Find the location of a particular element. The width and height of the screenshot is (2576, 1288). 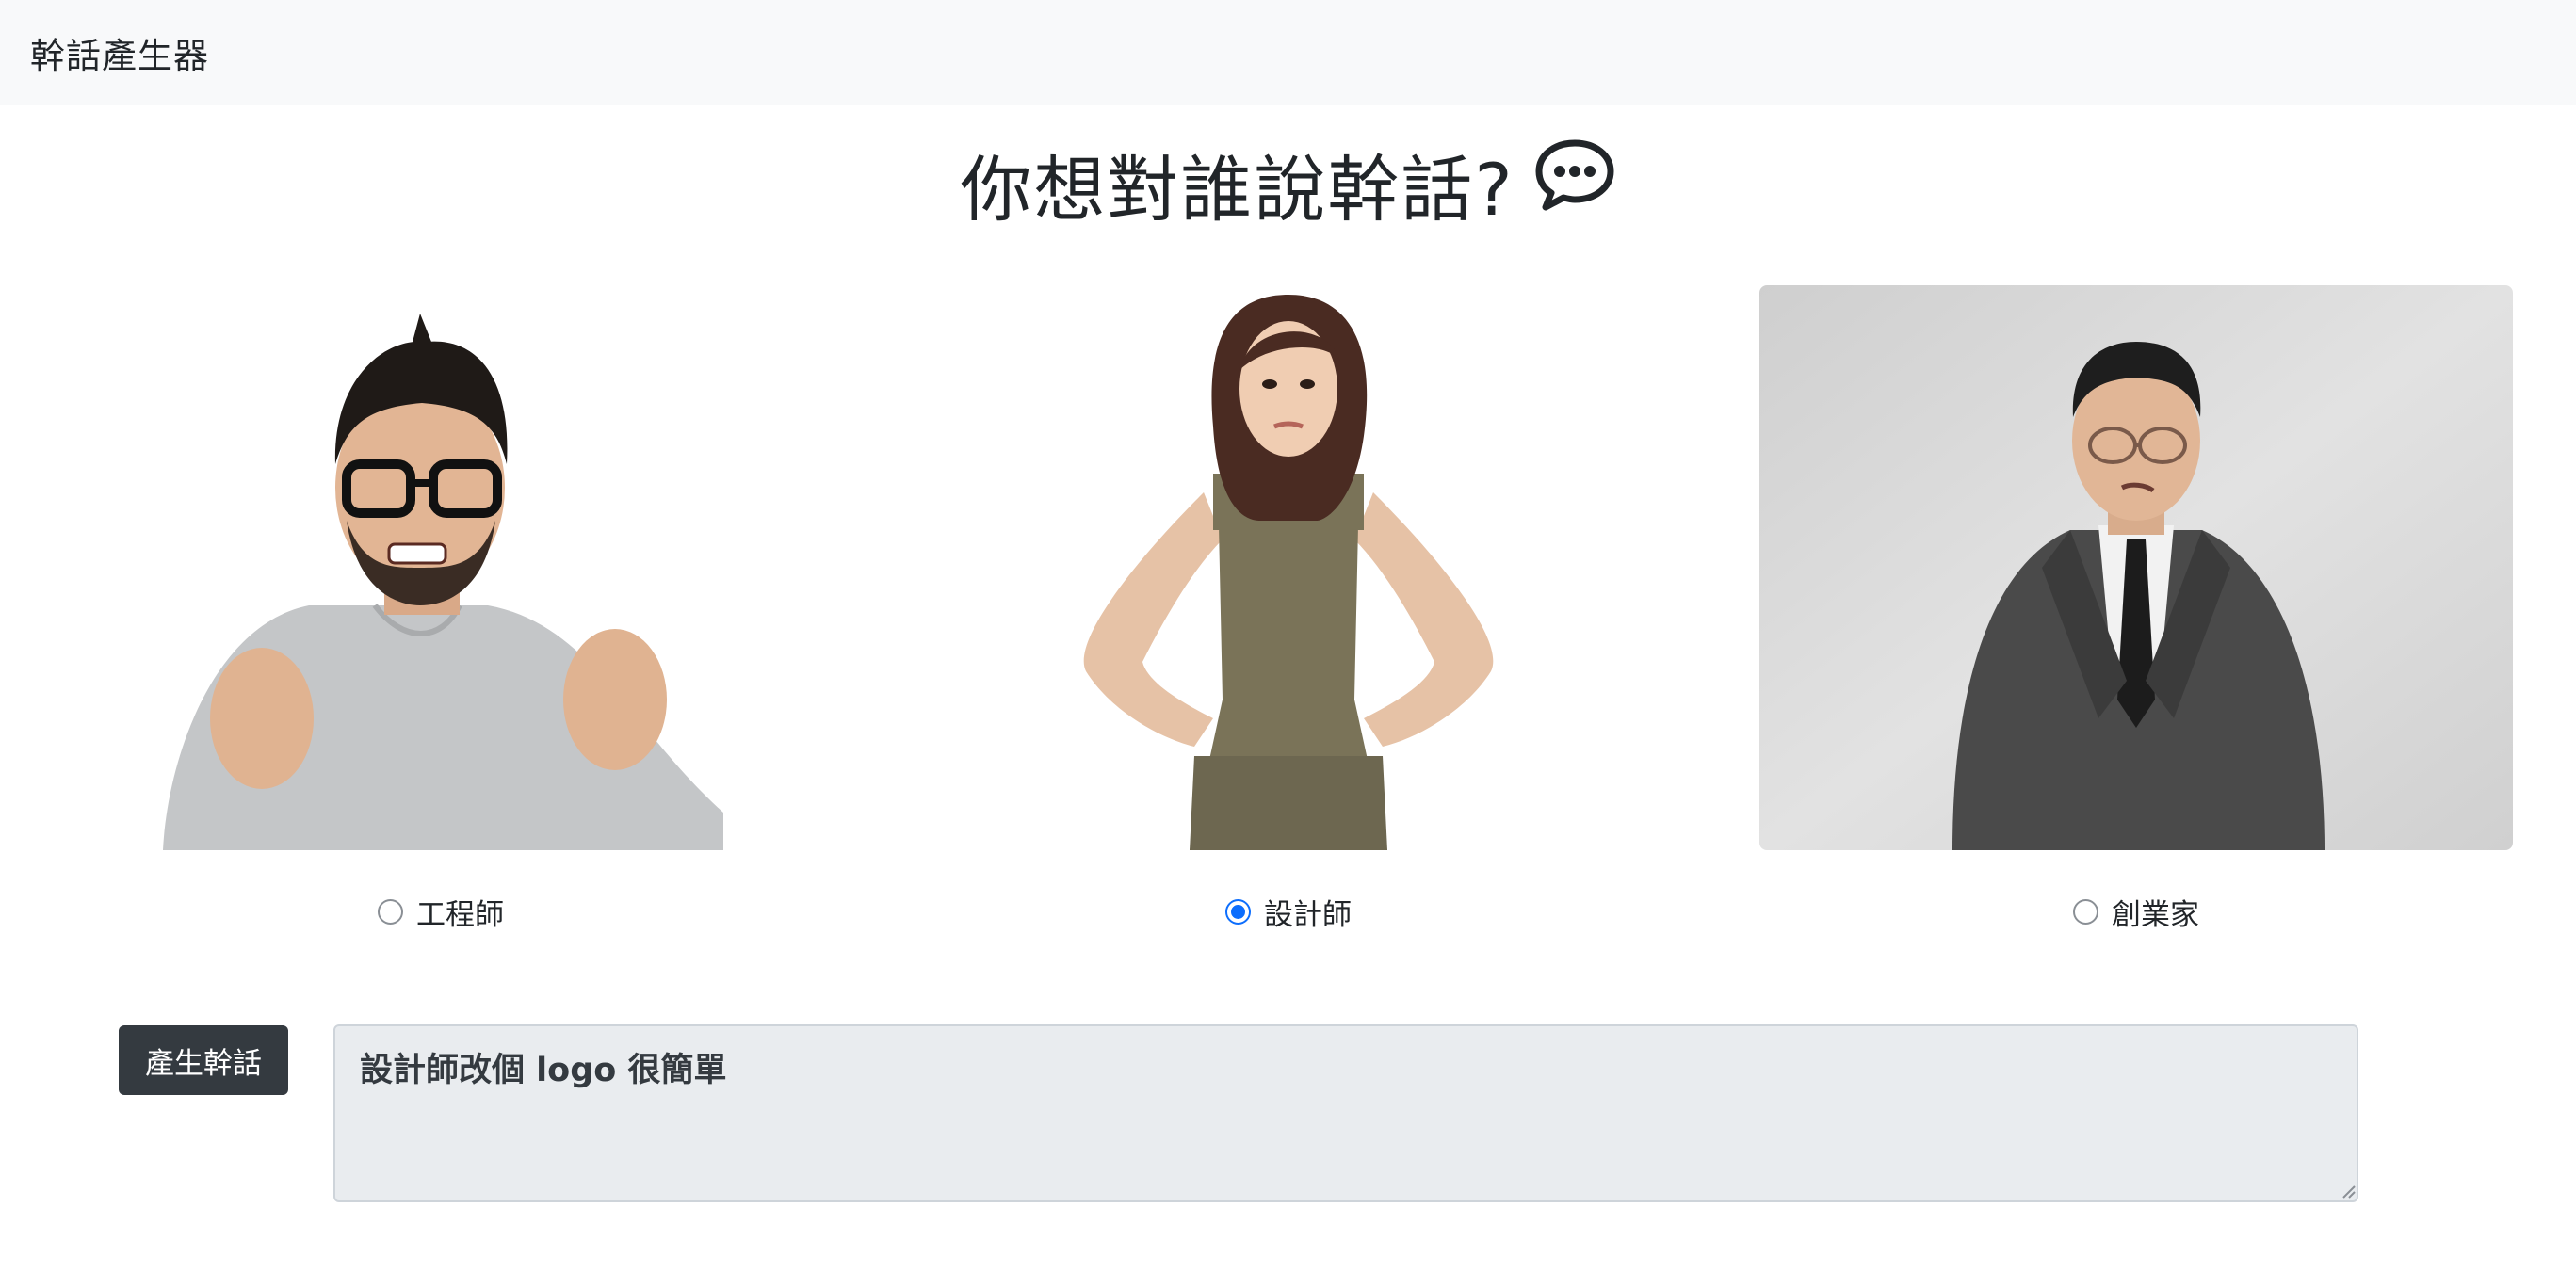

choice-entrepreneur-label: 創業家 is located at coordinates (2155, 912).